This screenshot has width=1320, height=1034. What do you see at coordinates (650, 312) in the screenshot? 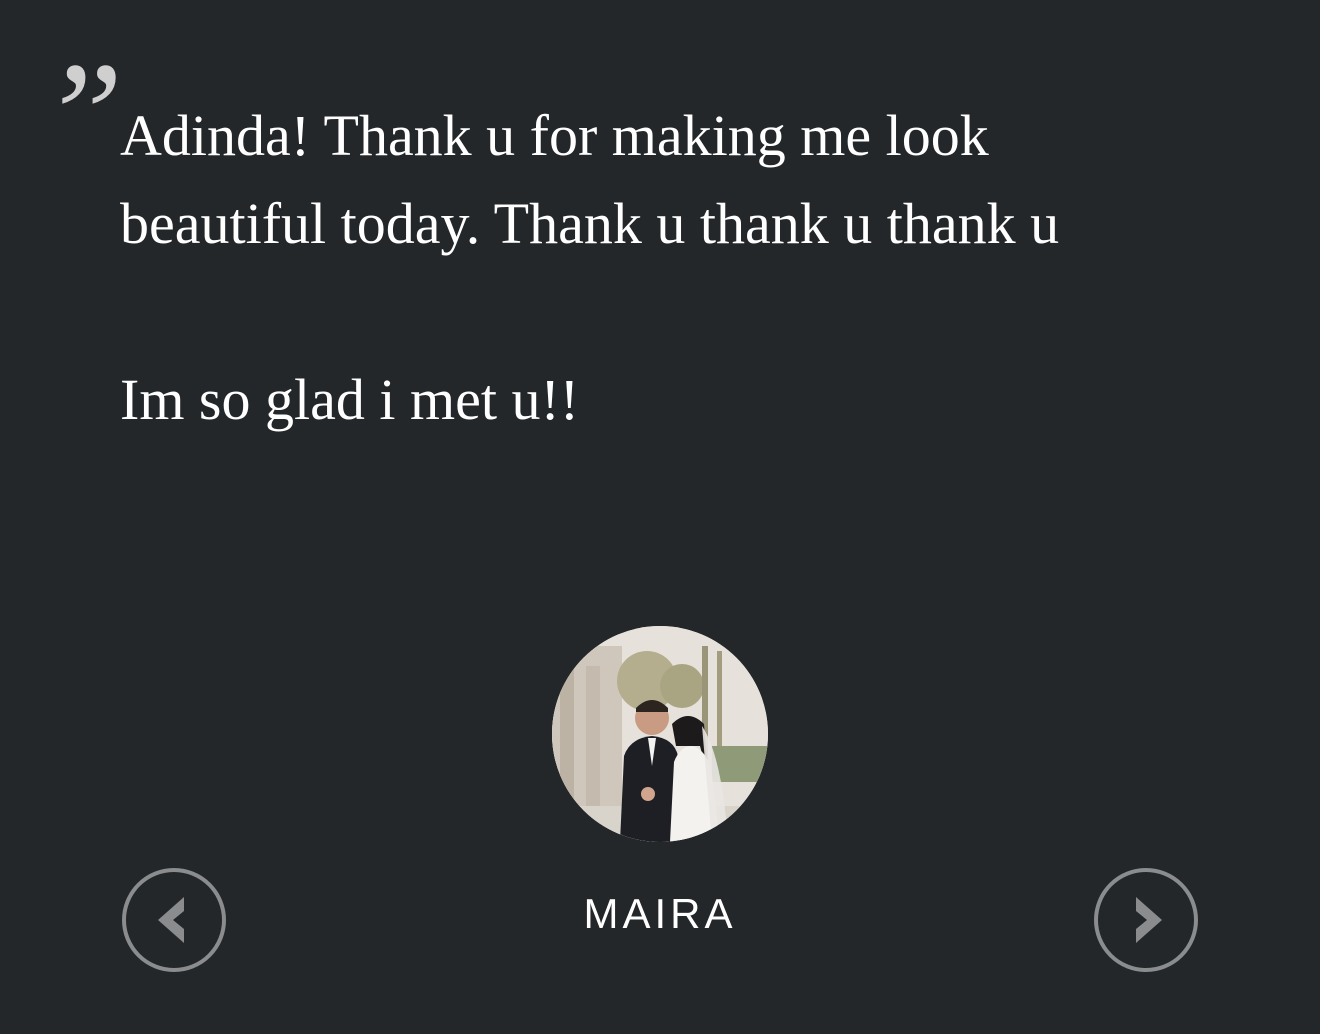
I see `quote-spacer` at bounding box center [650, 312].